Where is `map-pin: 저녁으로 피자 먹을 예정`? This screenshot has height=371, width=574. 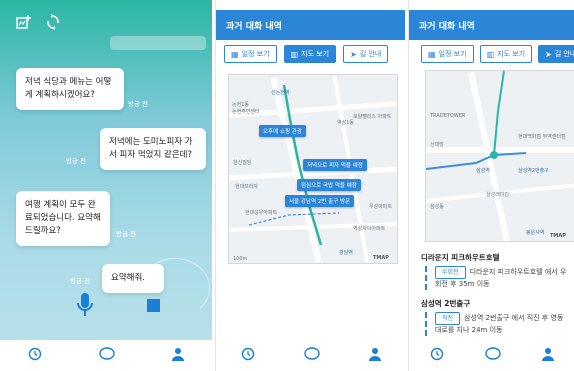 map-pin: 저녁으로 피자 먹을 예정 is located at coordinates (335, 165).